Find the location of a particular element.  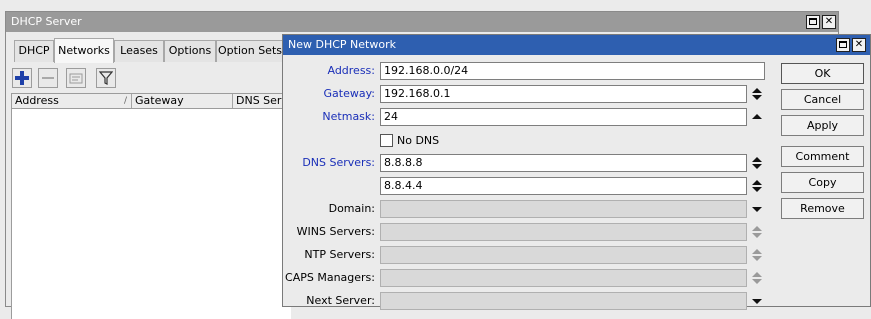

column-label: Gateway is located at coordinates (159, 100).